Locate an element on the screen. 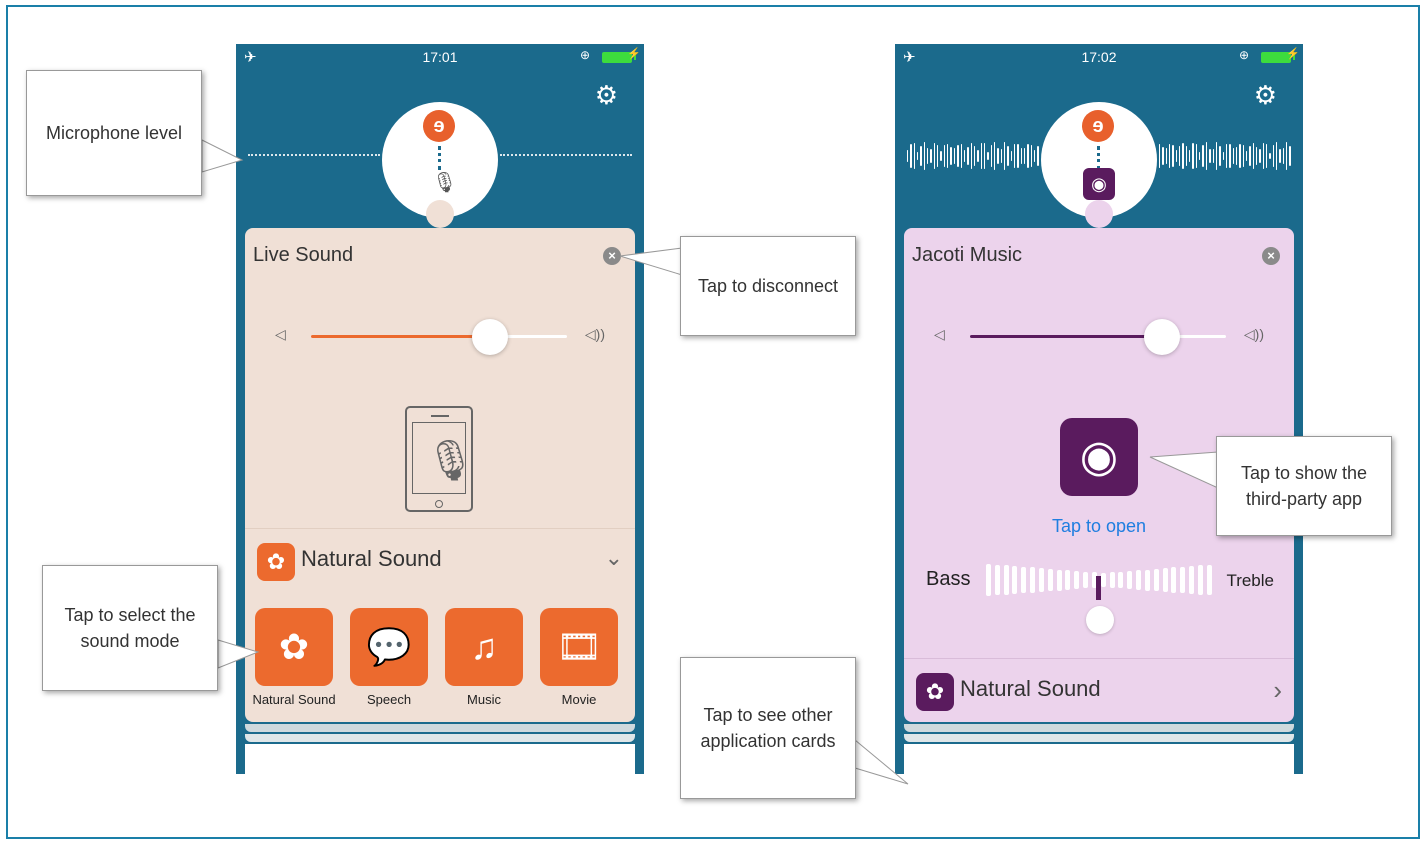 This screenshot has height=843, width=1427. chevron-right-icon: › is located at coordinates (1277, 690).